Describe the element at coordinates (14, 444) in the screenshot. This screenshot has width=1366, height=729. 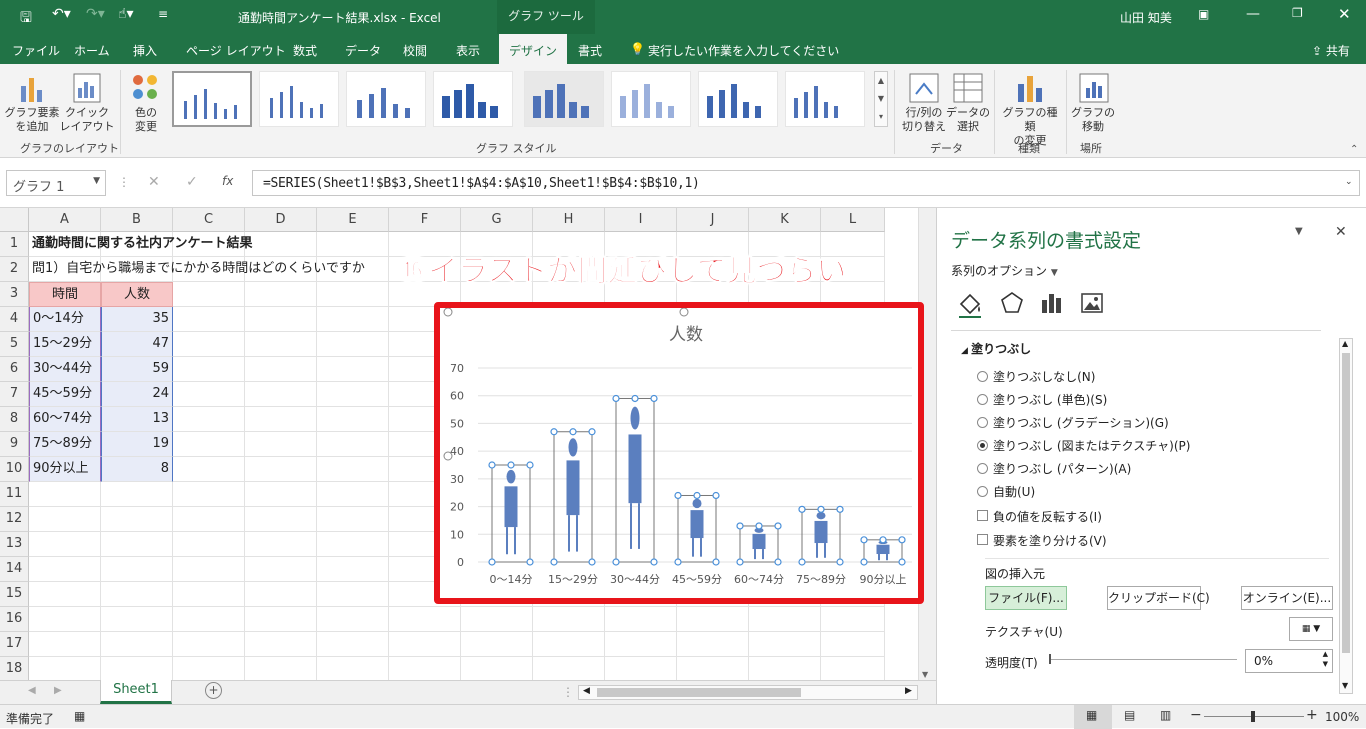
I see `row-header-9: 9` at that location.